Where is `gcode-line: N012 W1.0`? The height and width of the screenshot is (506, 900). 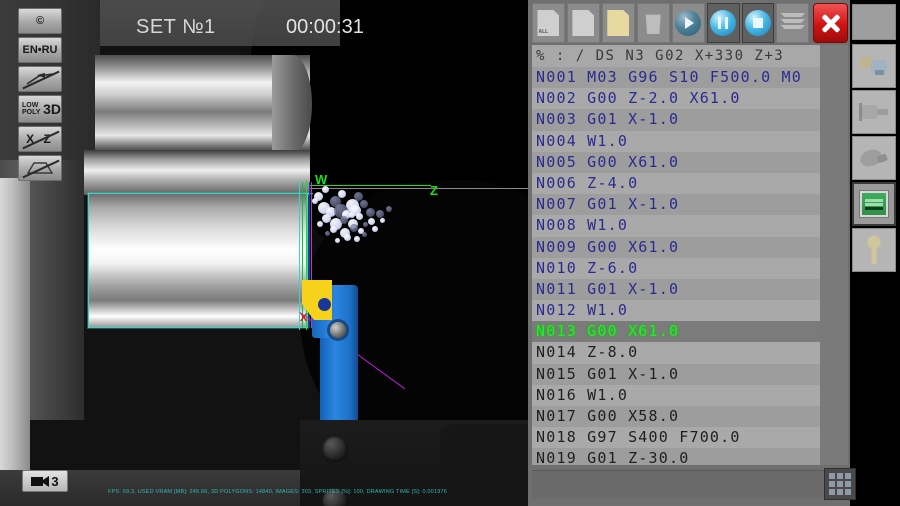
gcode-line: N012 W1.0 is located at coordinates (682, 311).